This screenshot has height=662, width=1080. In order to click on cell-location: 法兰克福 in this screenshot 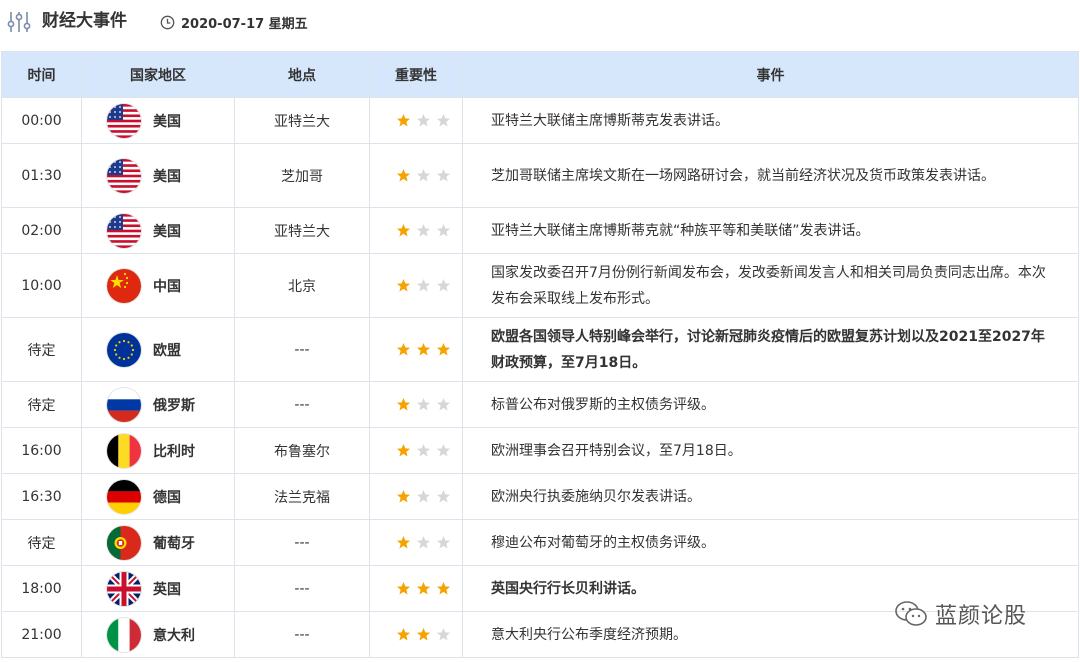, I will do `click(302, 496)`.